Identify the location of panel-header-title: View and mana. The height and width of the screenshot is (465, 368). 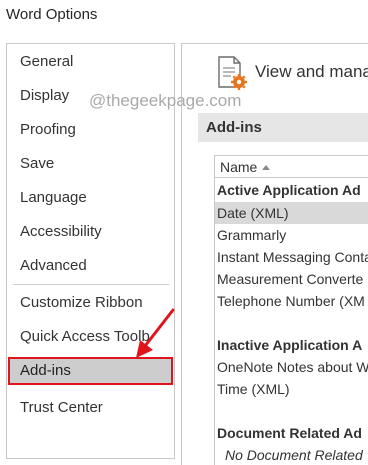
(311, 71).